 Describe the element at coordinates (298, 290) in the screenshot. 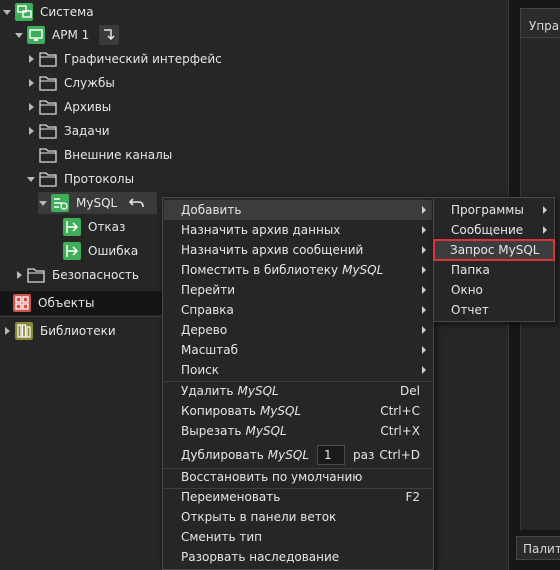

I see `menu-item-go: Перейти` at that location.